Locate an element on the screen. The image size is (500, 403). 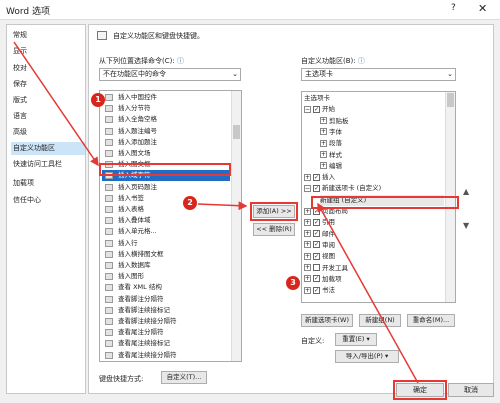
move-up-icon: ▲ is located at coordinates (466, 191).